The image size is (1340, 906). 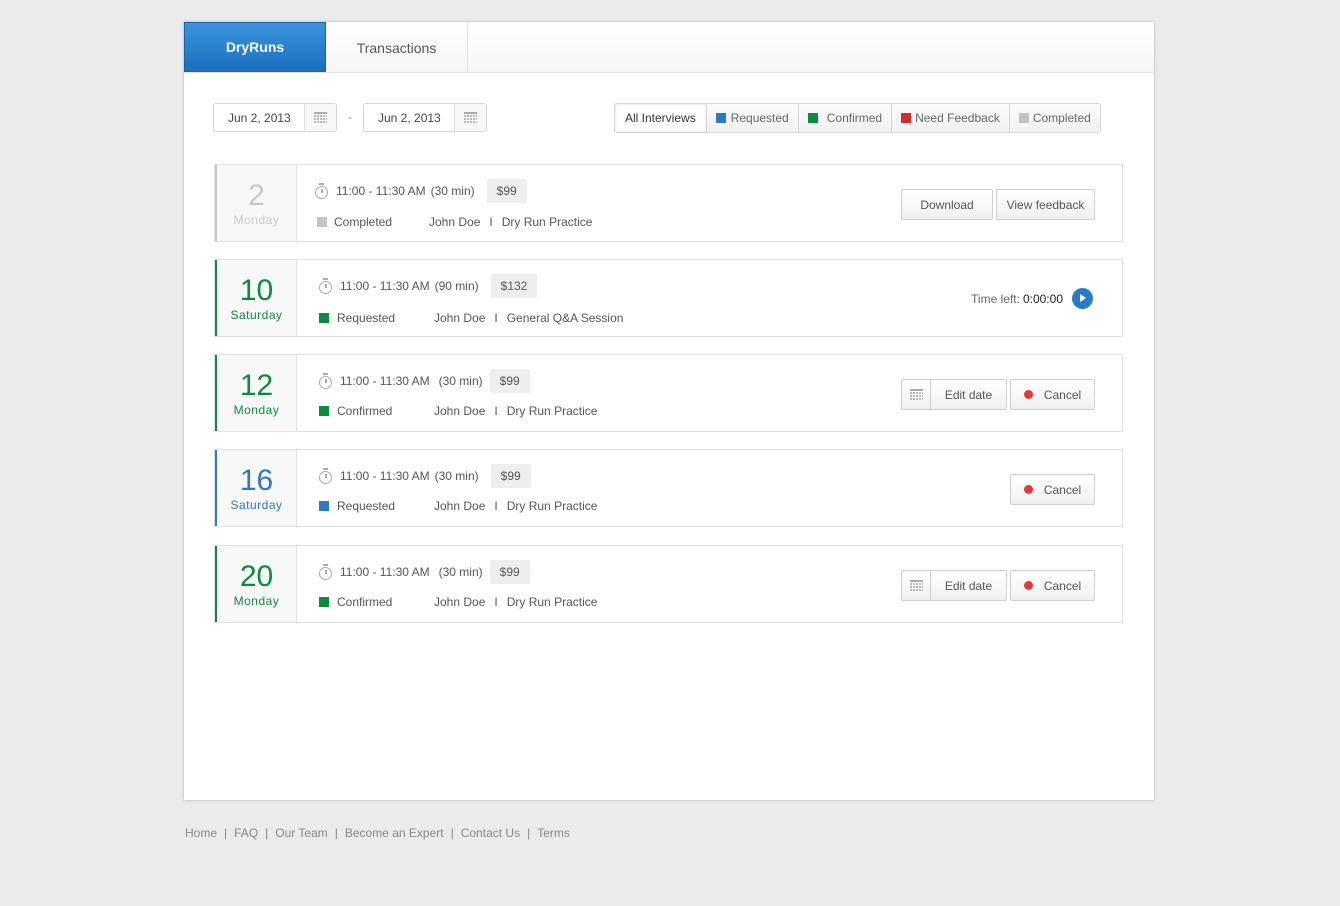 I want to click on details-row: Requested John Doe I Dry Run Practice, so click(x=458, y=506).